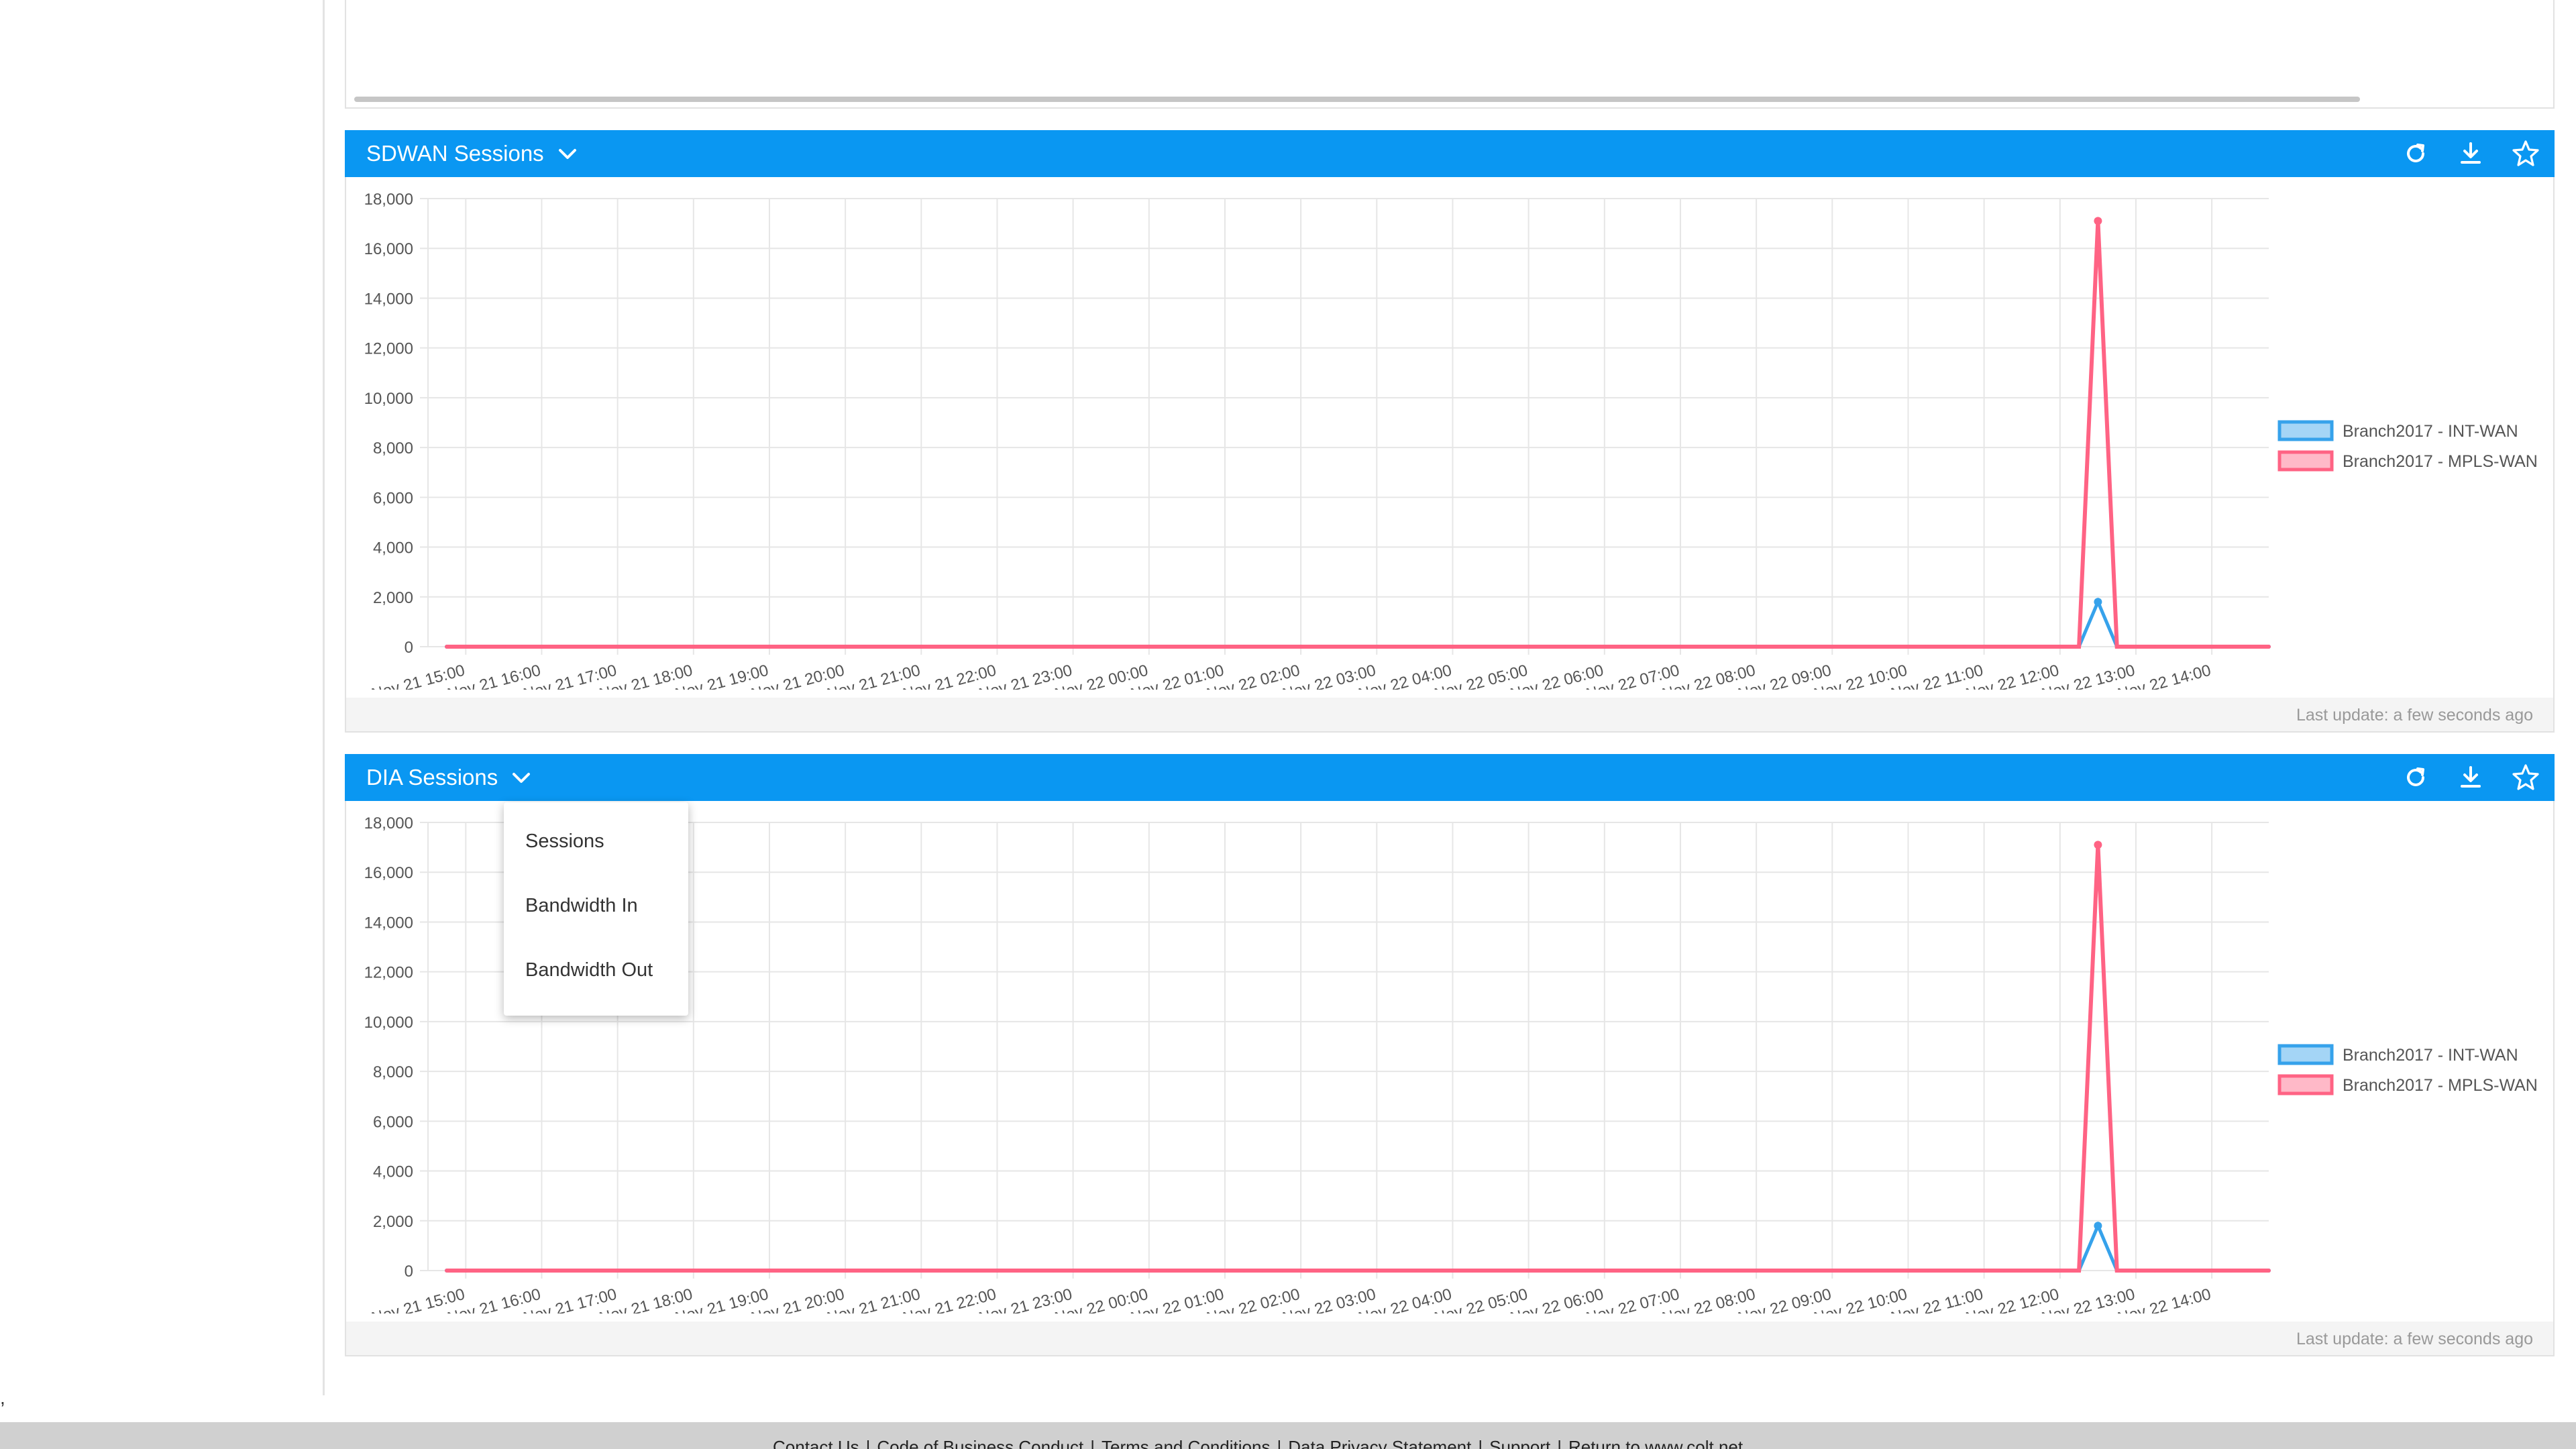 The width and height of the screenshot is (2576, 1449). I want to click on dropdown-item-bandwidth-out: Bandwidth Out, so click(596, 970).